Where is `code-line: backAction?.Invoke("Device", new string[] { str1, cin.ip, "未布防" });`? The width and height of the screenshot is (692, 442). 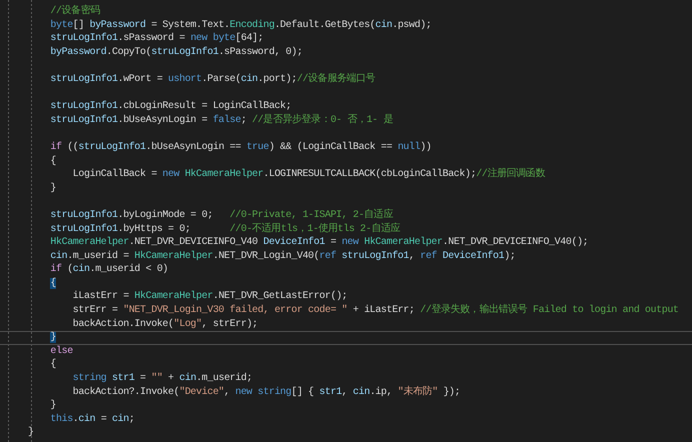 code-line: backAction?.Invoke("Device", new string[] { str1, cin.ip, "未布防" }); is located at coordinates (267, 393).